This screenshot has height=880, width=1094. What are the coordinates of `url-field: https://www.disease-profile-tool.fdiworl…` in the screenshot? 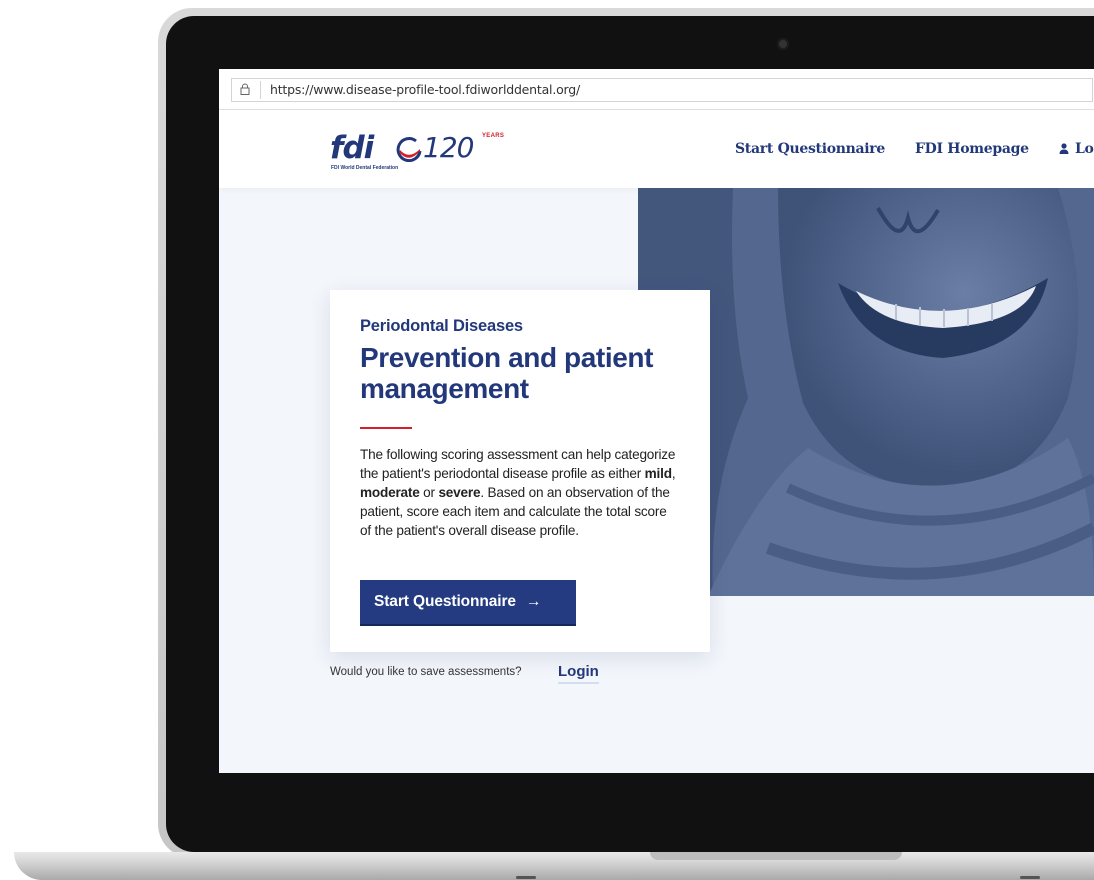 It's located at (662, 90).